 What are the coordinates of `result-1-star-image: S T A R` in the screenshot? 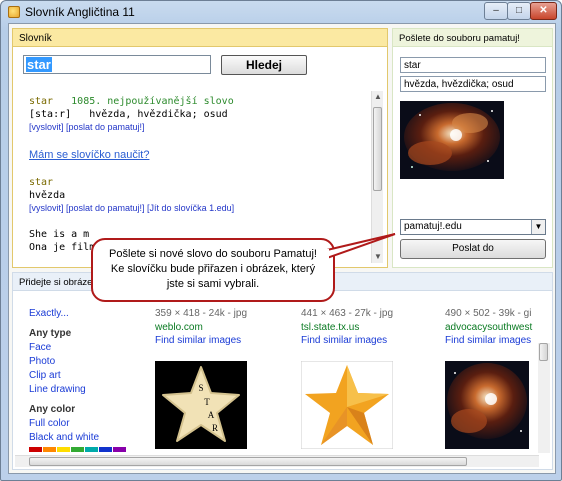 It's located at (201, 405).